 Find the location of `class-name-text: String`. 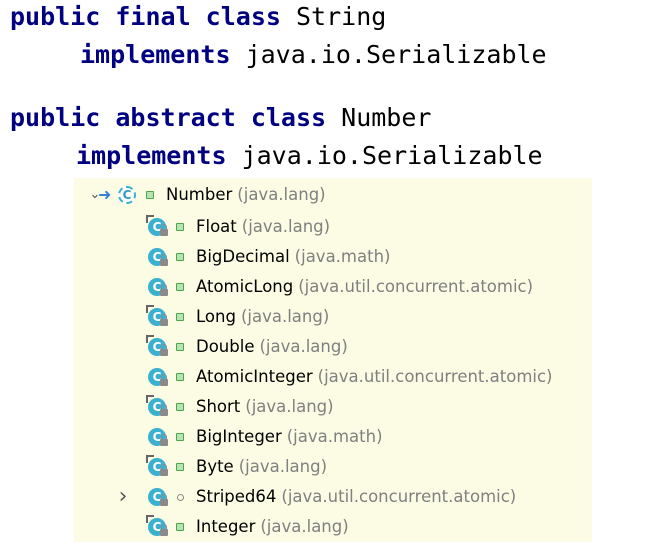

class-name-text: String is located at coordinates (341, 16).